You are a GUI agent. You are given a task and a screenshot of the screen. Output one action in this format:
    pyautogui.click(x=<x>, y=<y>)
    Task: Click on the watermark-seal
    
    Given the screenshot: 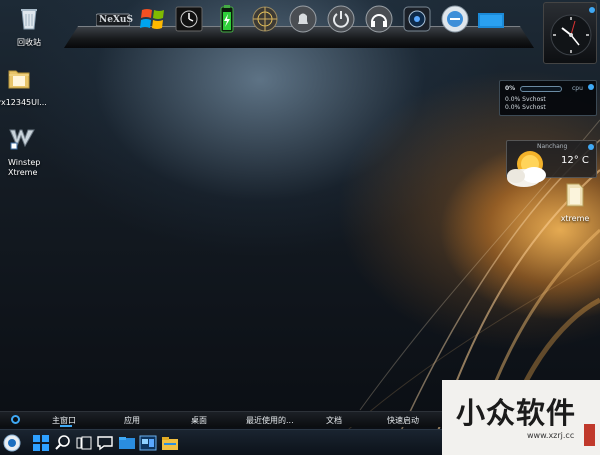 What is the action you would take?
    pyautogui.click(x=589, y=435)
    